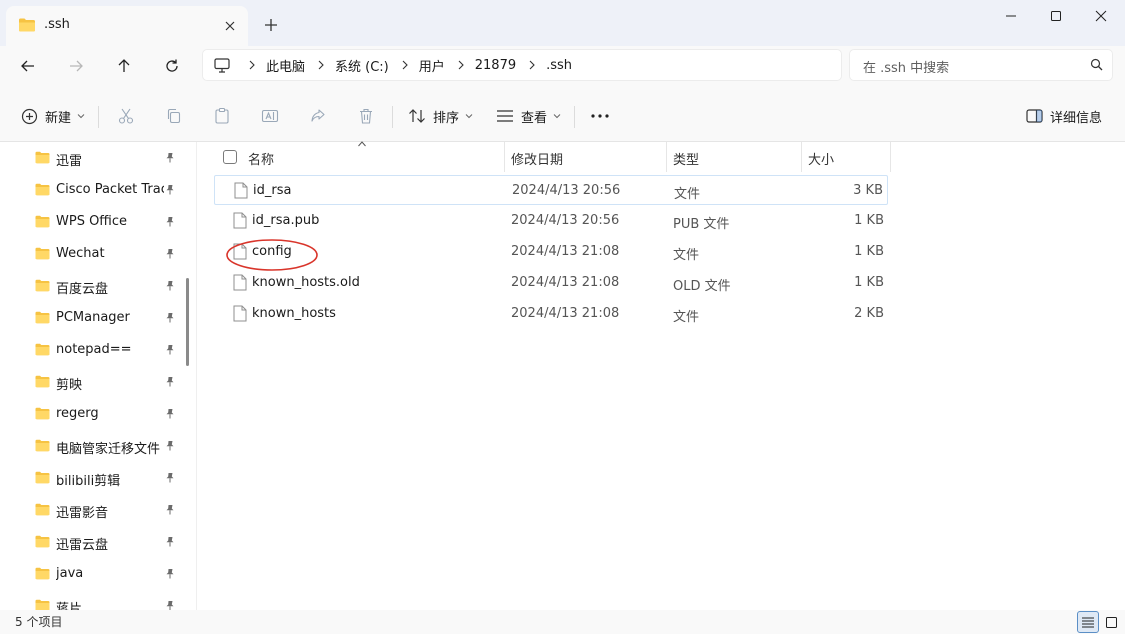 The width and height of the screenshot is (1125, 634). Describe the element at coordinates (91, 350) in the screenshot. I see `sidebar-item: notepad==` at that location.